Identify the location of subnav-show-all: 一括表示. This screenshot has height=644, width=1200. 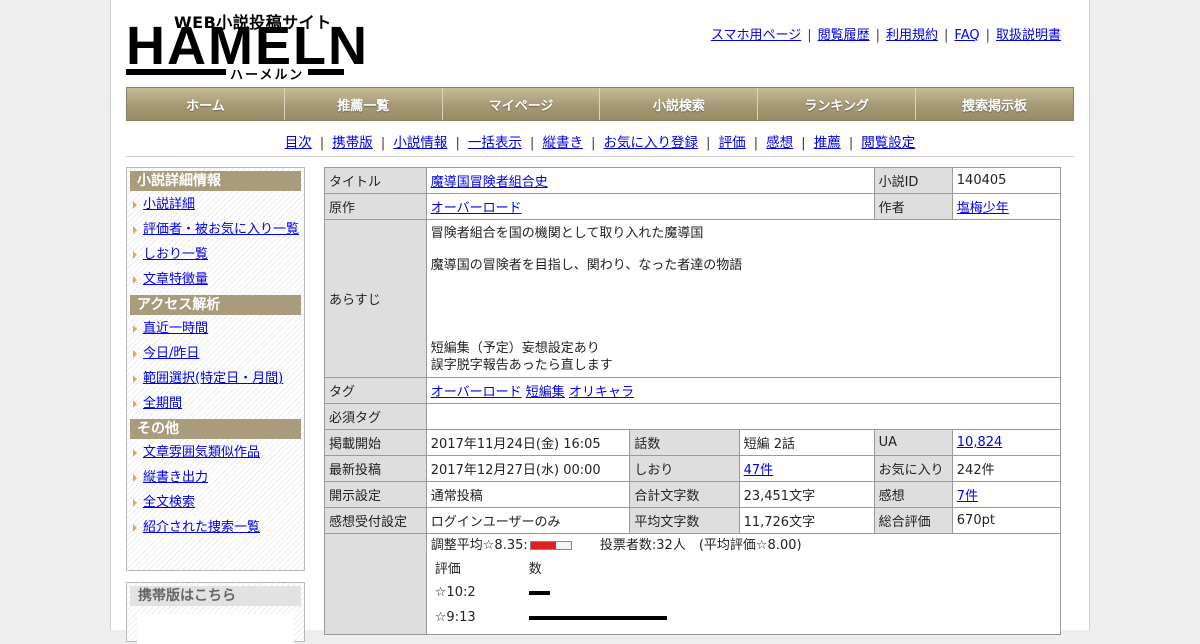
(495, 143).